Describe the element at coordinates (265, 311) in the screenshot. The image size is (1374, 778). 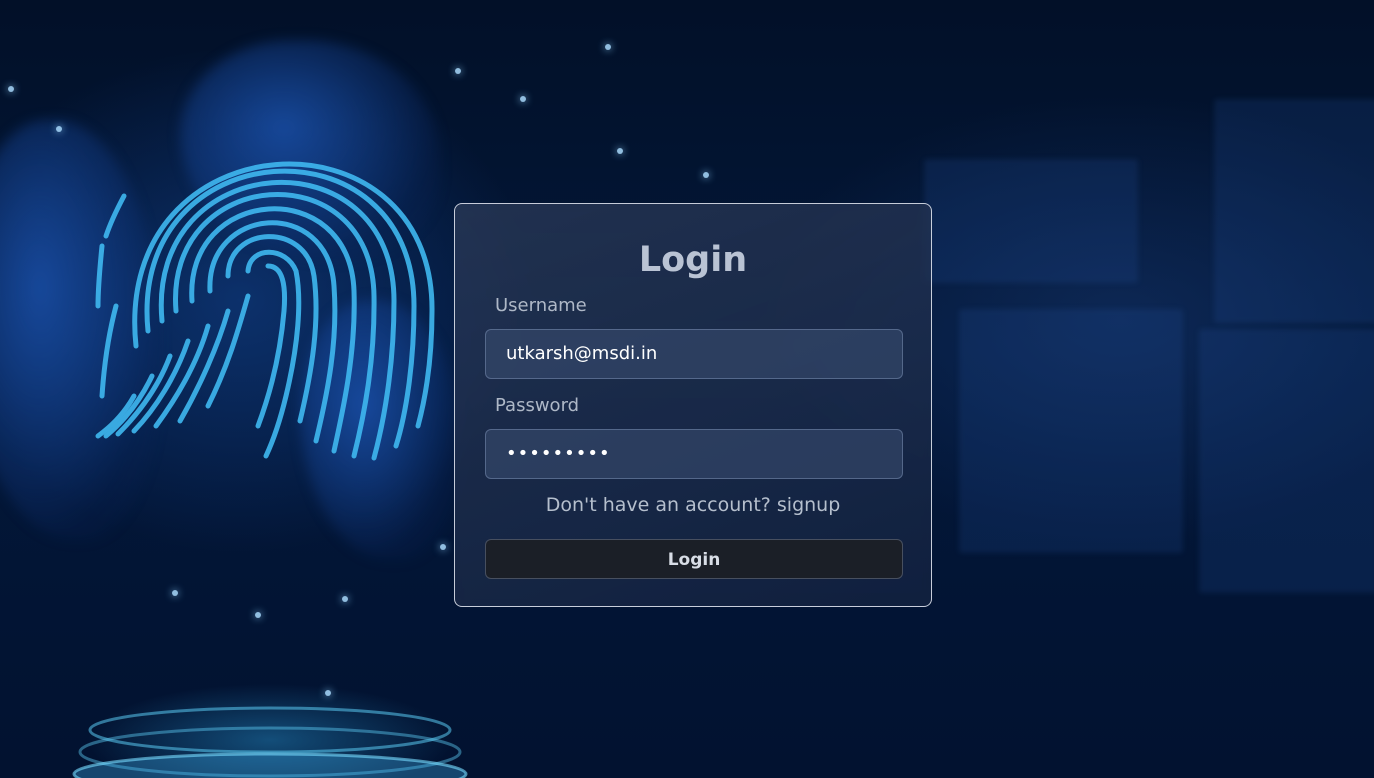
I see `fingerprint-icon` at that location.